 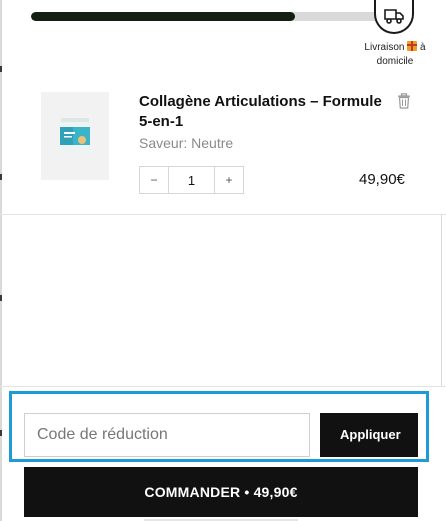 I want to click on apply-discount-button: Appliquer, so click(x=369, y=435).